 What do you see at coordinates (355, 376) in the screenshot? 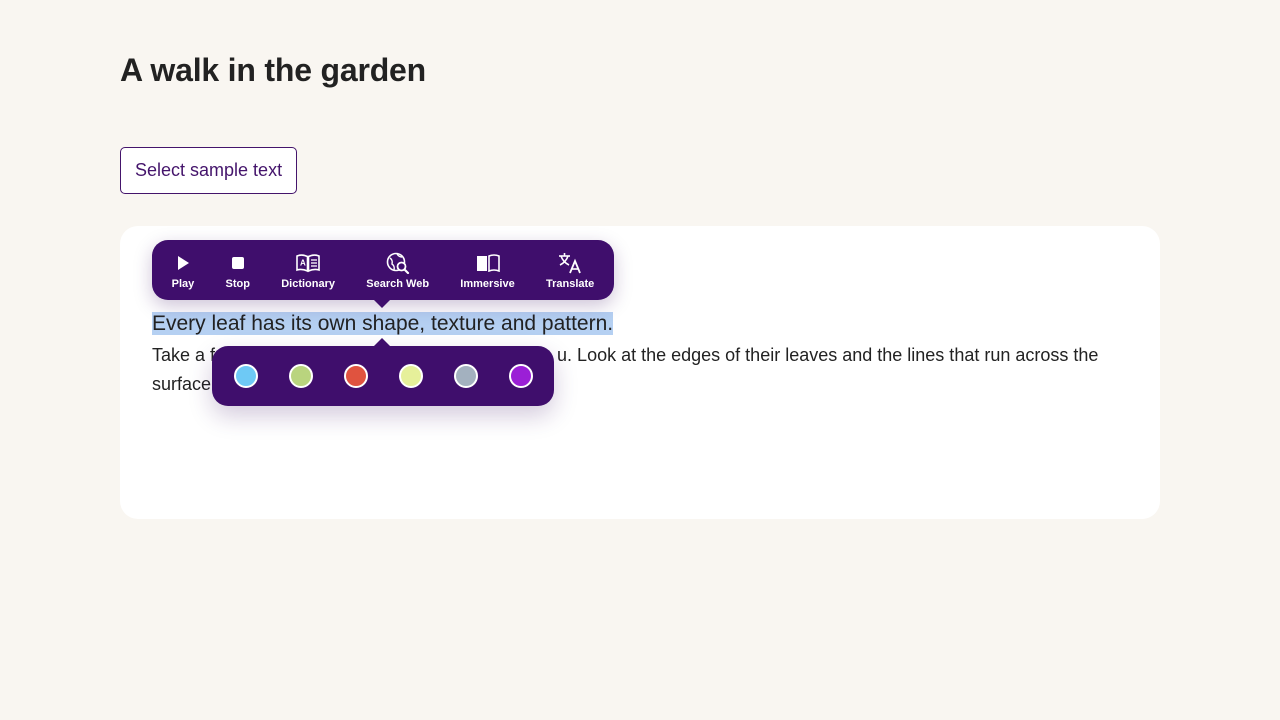
I see `highlight-swatch-red` at bounding box center [355, 376].